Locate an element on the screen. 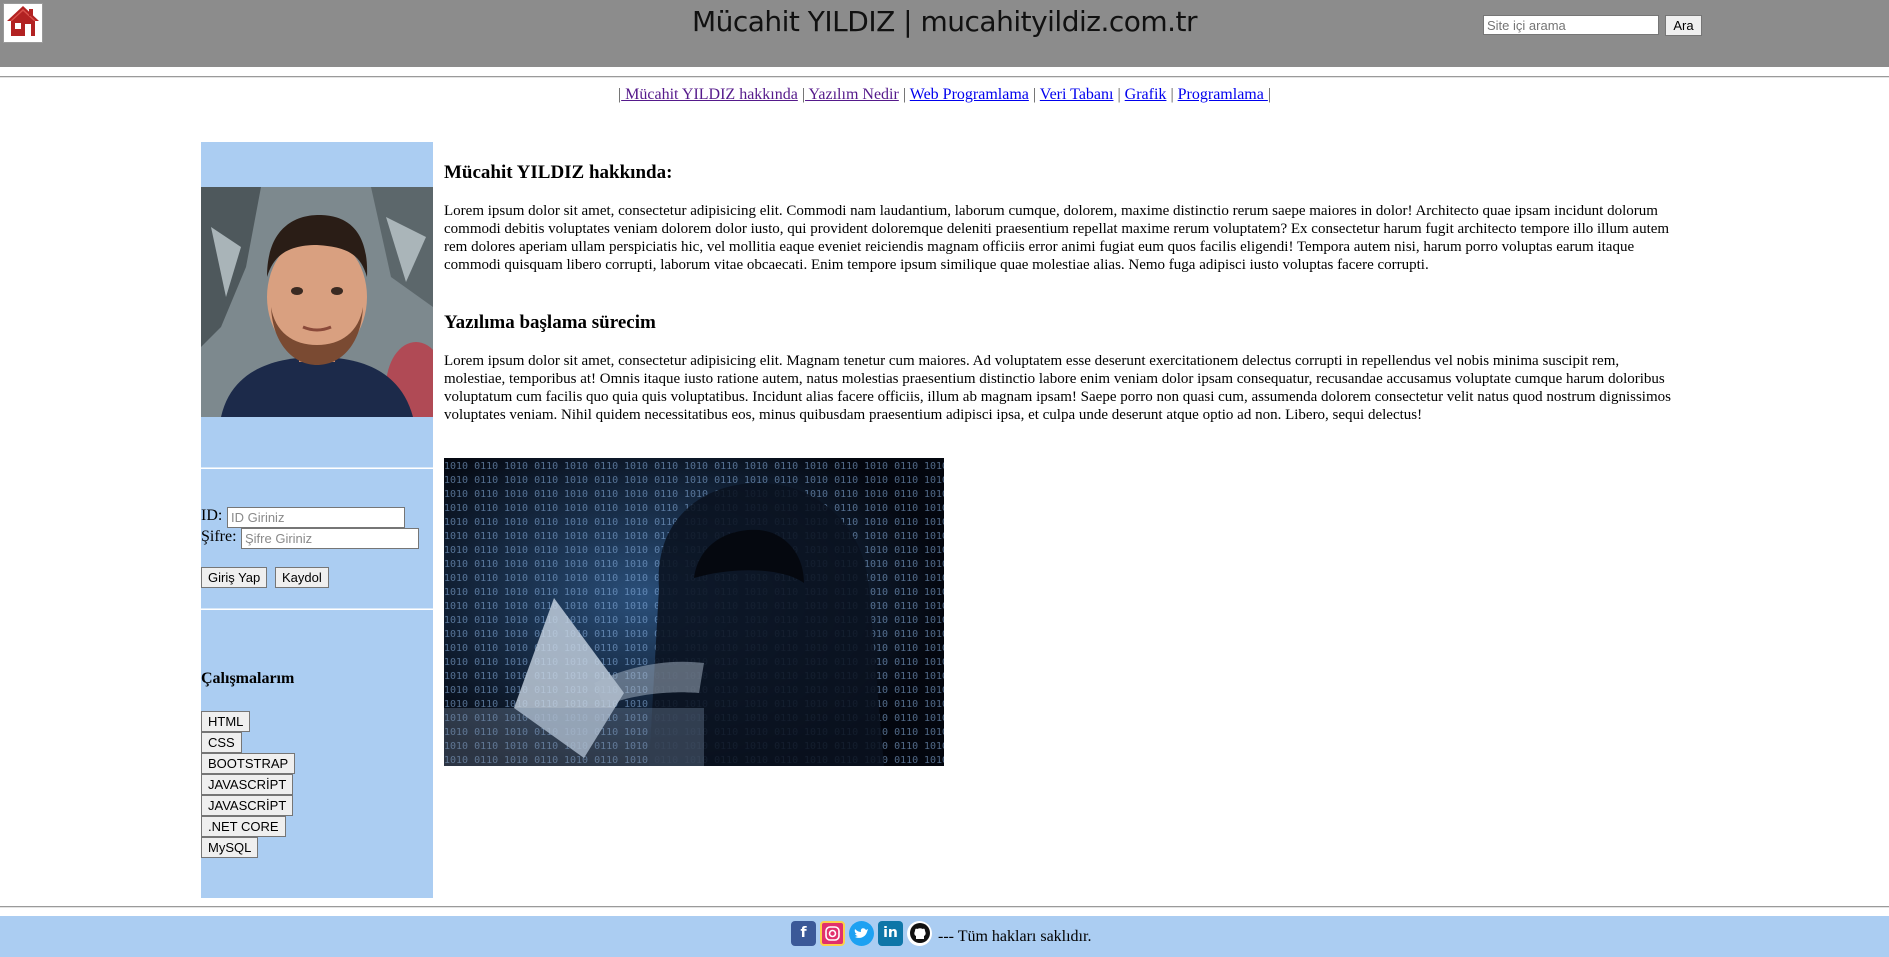 The image size is (1889, 957). search-button: Ara is located at coordinates (1683, 25).